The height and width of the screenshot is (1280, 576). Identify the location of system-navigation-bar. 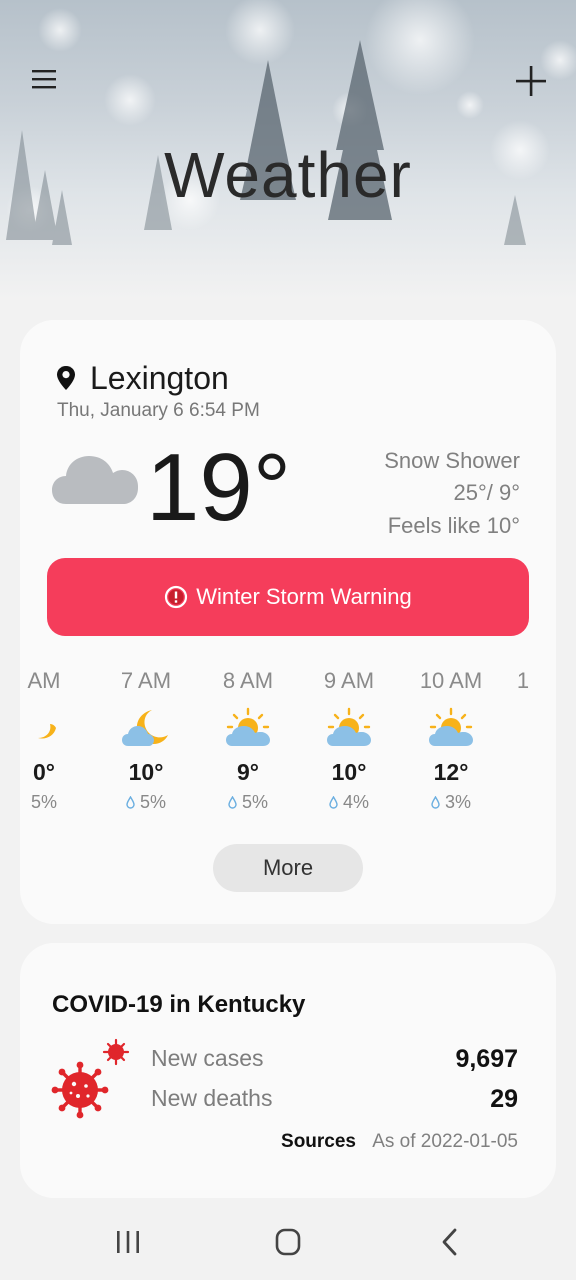
(288, 1242).